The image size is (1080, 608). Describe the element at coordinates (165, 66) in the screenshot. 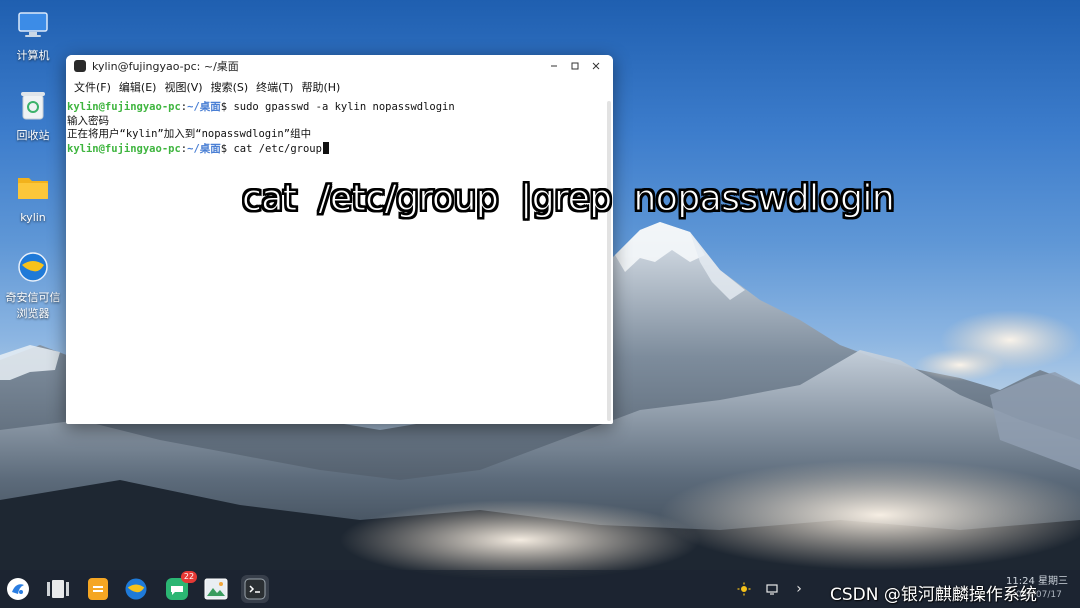

I see `window-title: kylin@fujingyao-pc: ~/桌面` at that location.